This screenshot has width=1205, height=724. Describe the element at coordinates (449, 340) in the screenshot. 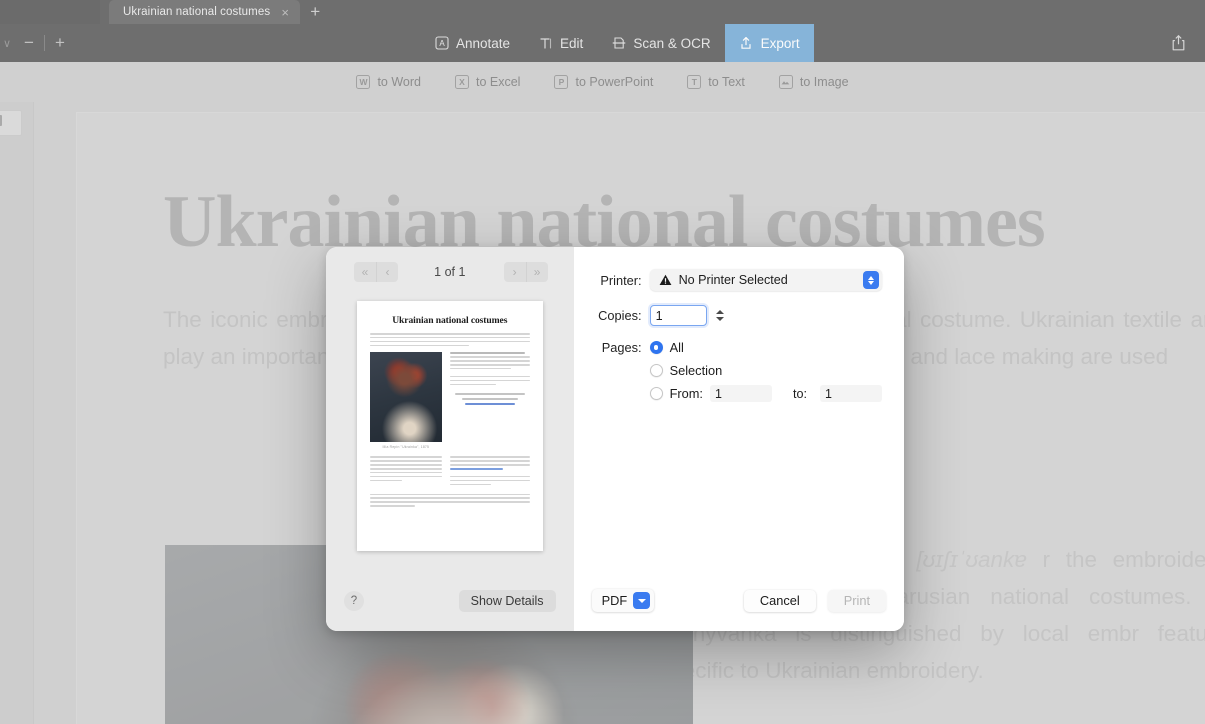

I see `preview-intro-lines` at that location.